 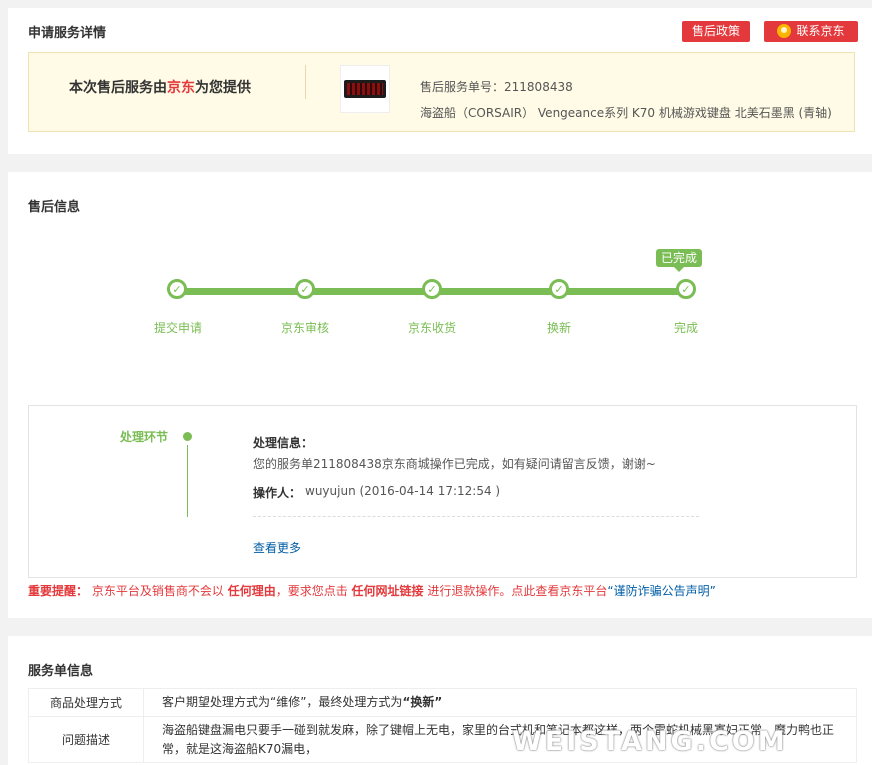 What do you see at coordinates (277, 547) in the screenshot?
I see `view-more-link: 查看更多` at bounding box center [277, 547].